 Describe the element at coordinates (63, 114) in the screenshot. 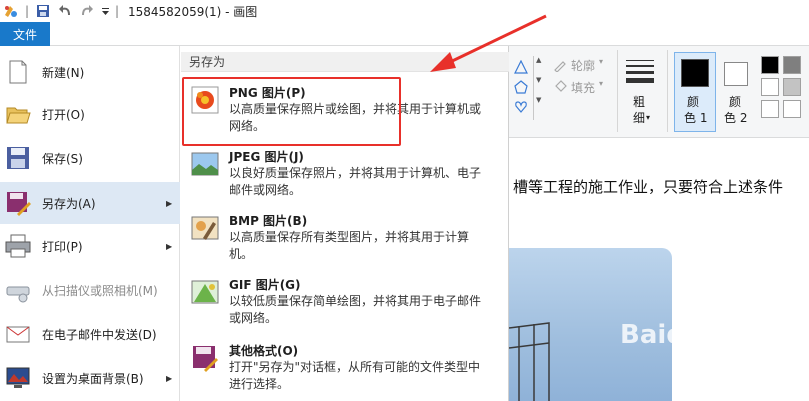

I see `menu-item-label: 打开(O)` at that location.